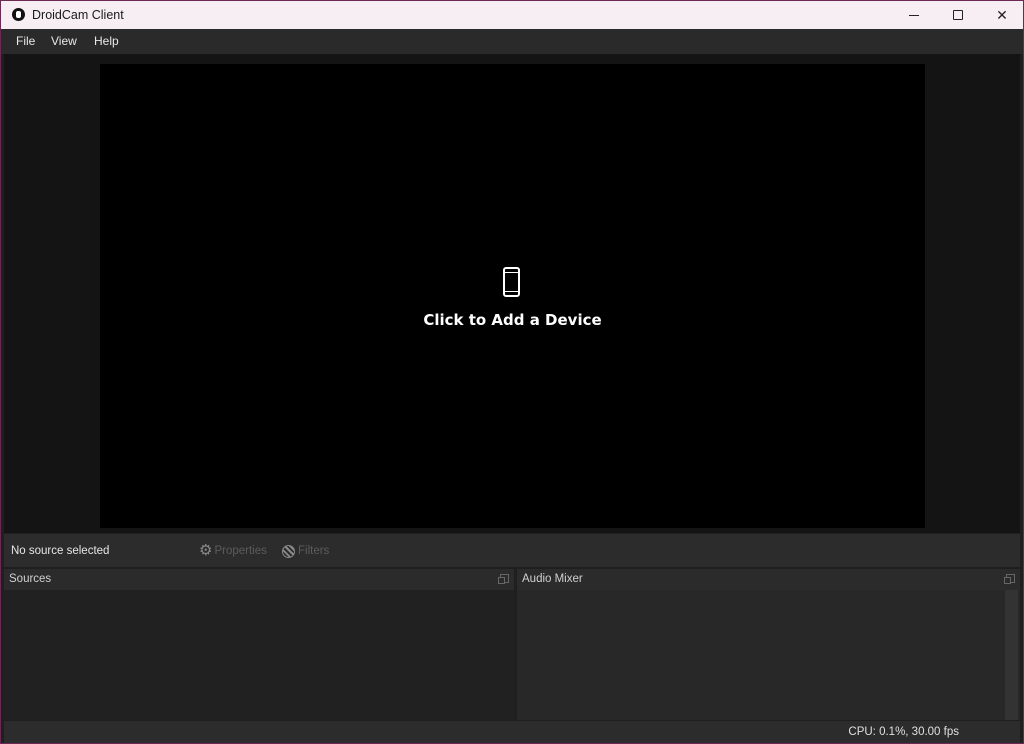 Image resolution: width=1024 pixels, height=744 pixels. What do you see at coordinates (30, 579) in the screenshot?
I see `sources-title: Sources` at bounding box center [30, 579].